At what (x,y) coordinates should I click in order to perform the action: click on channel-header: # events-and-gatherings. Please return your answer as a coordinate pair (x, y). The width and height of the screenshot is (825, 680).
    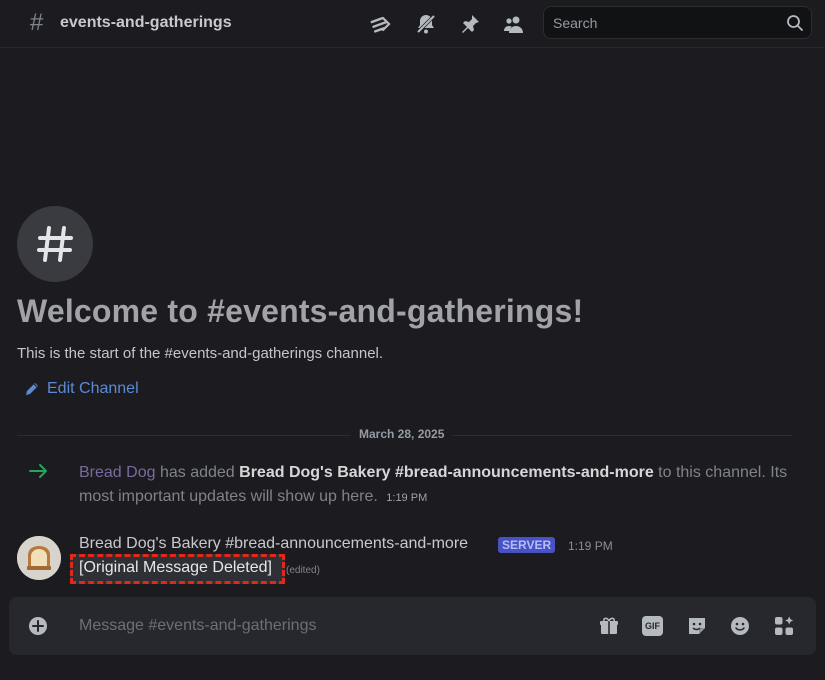
    Looking at the image, I should click on (412, 24).